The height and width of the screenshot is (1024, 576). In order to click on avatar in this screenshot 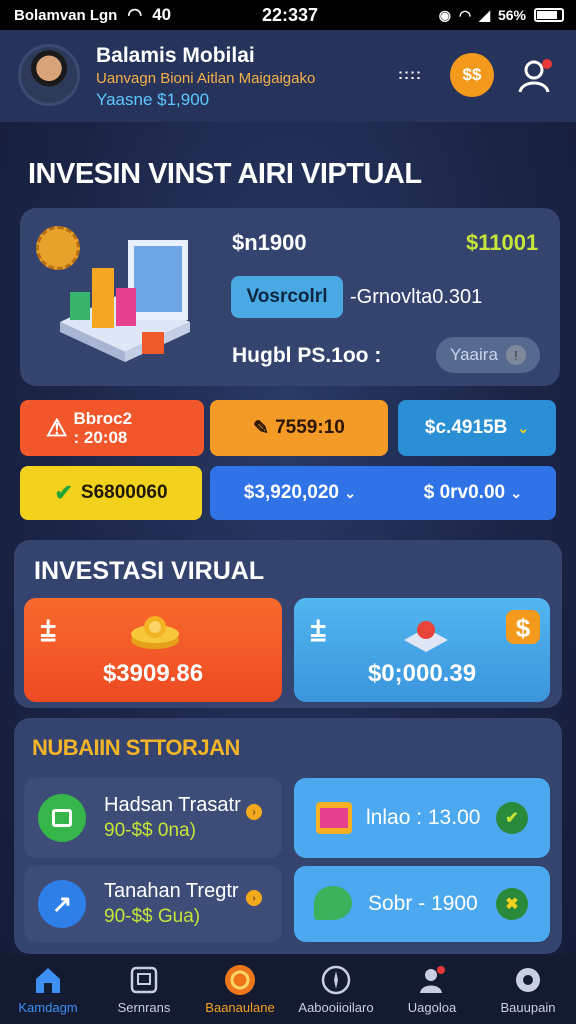, I will do `click(49, 75)`.